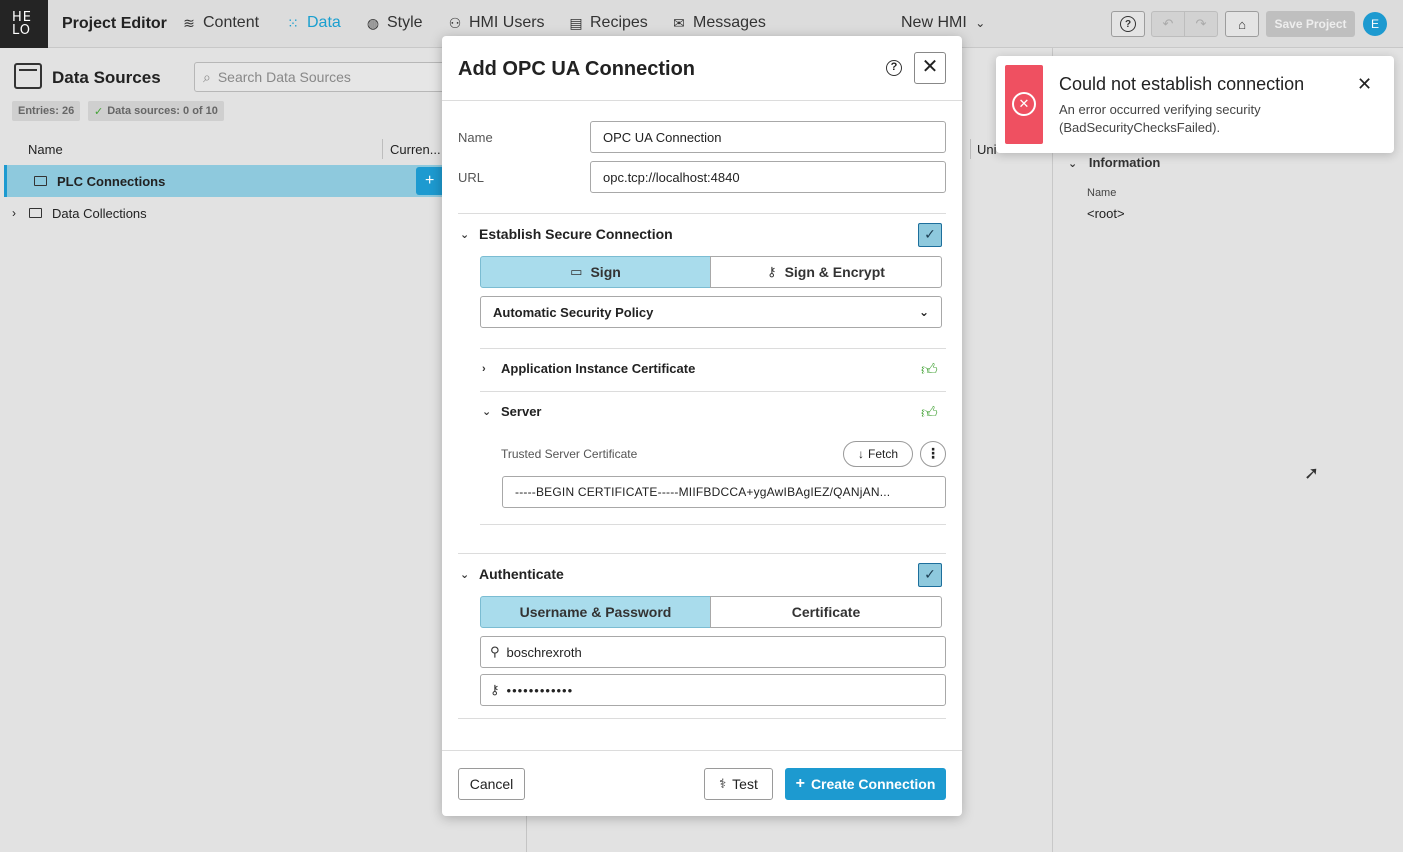 This screenshot has width=1403, height=852. What do you see at coordinates (718, 23) in the screenshot?
I see `tab-messages: ✉ Messages` at bounding box center [718, 23].